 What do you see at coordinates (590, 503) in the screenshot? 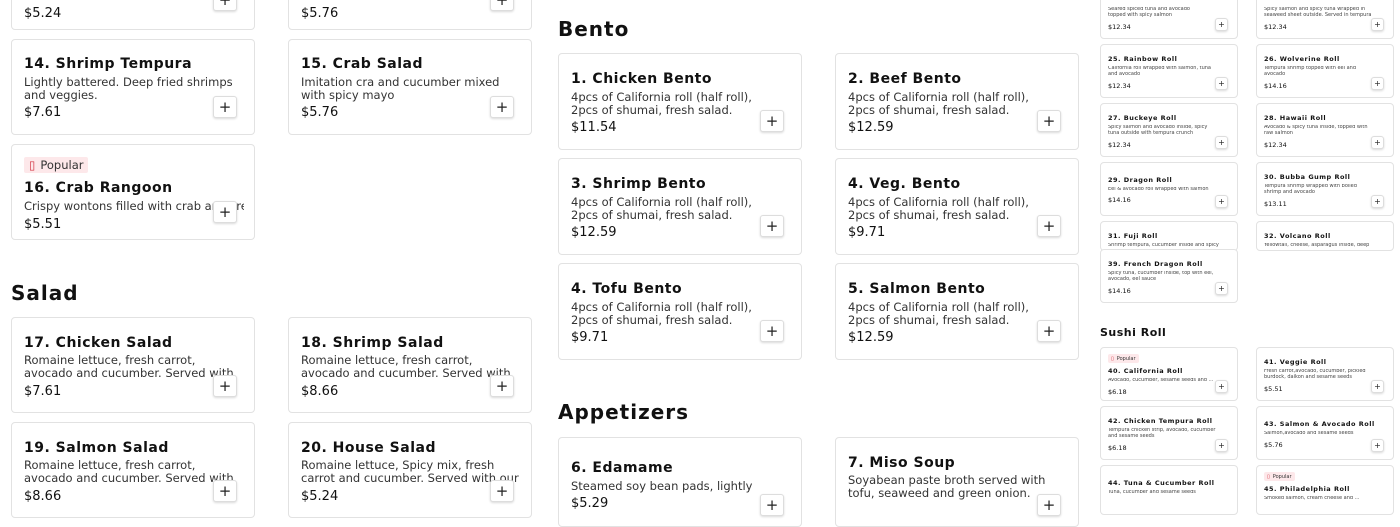
I see `item-price: $5.29` at bounding box center [590, 503].